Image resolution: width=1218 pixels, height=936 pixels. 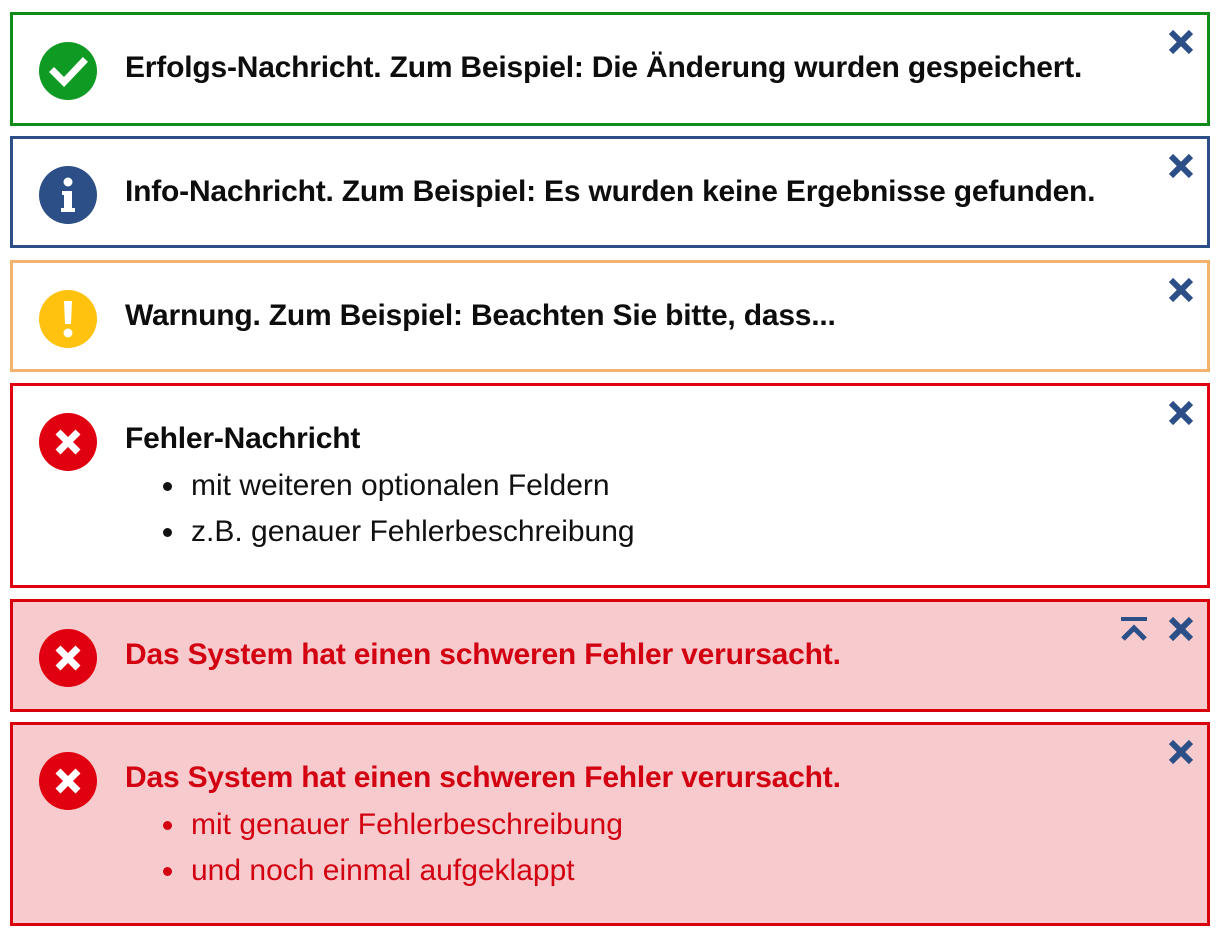 I want to click on exclamation-circle-icon, so click(x=68, y=319).